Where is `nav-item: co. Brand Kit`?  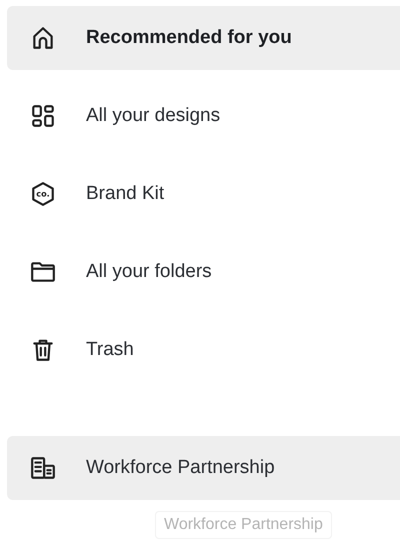
nav-item: co. Brand Kit is located at coordinates (203, 194).